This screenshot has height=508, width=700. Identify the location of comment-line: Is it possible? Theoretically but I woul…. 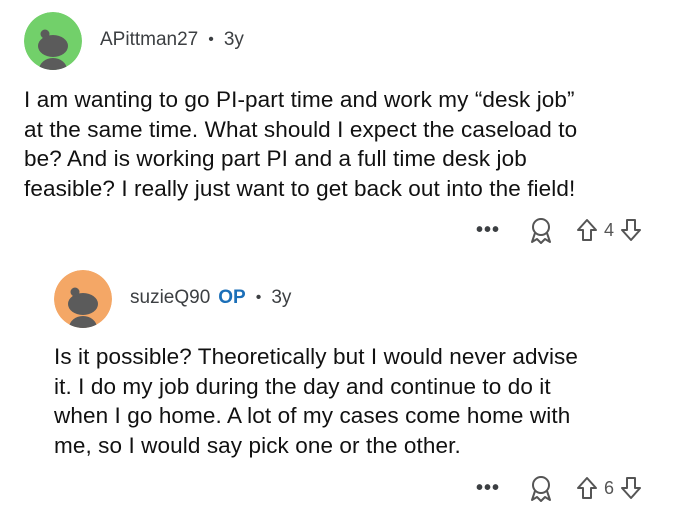
(316, 356).